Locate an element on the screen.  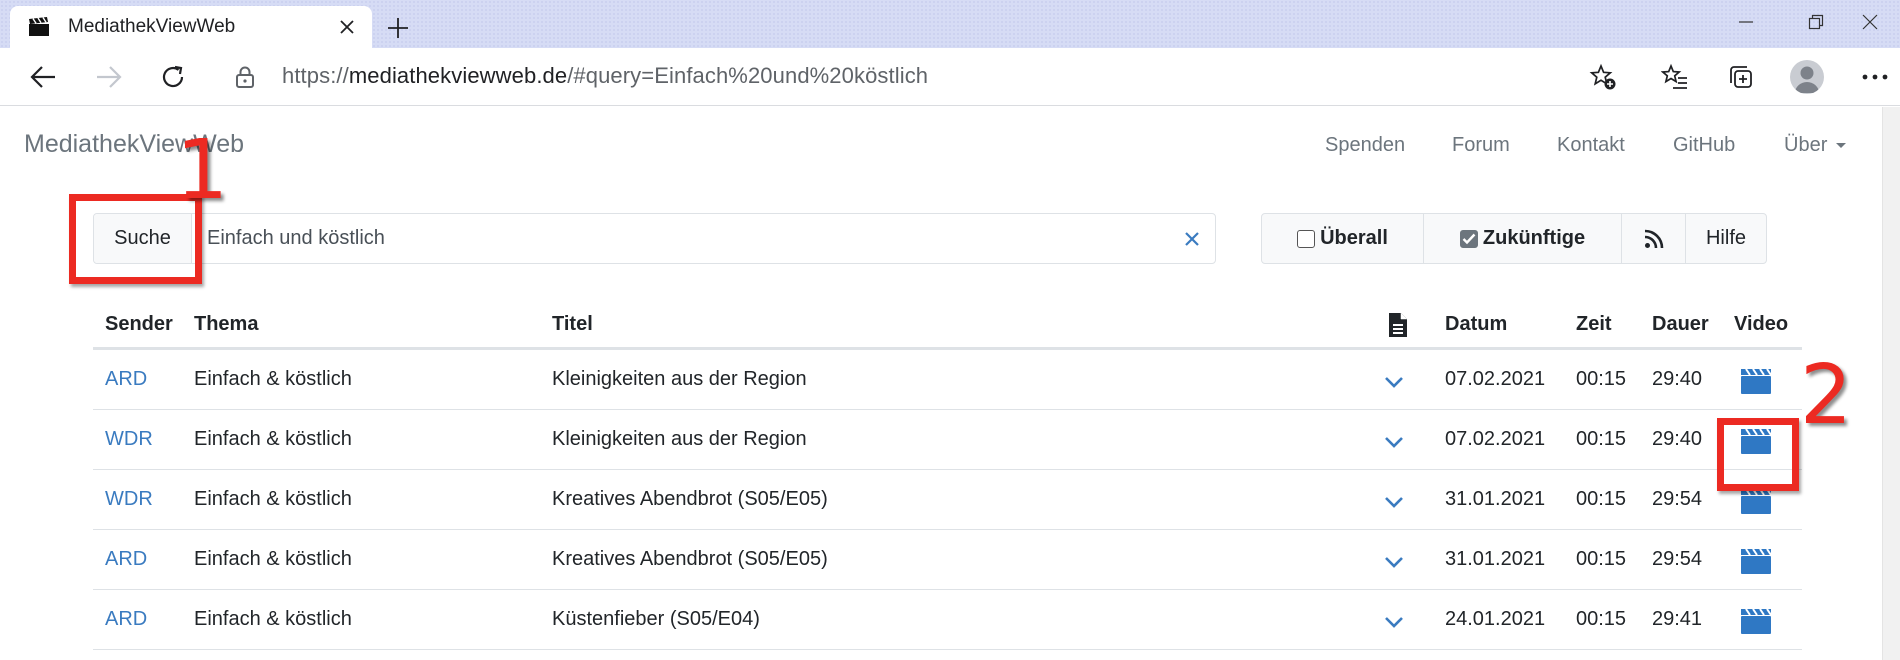
checkbox-everywhere is located at coordinates (1306, 238).